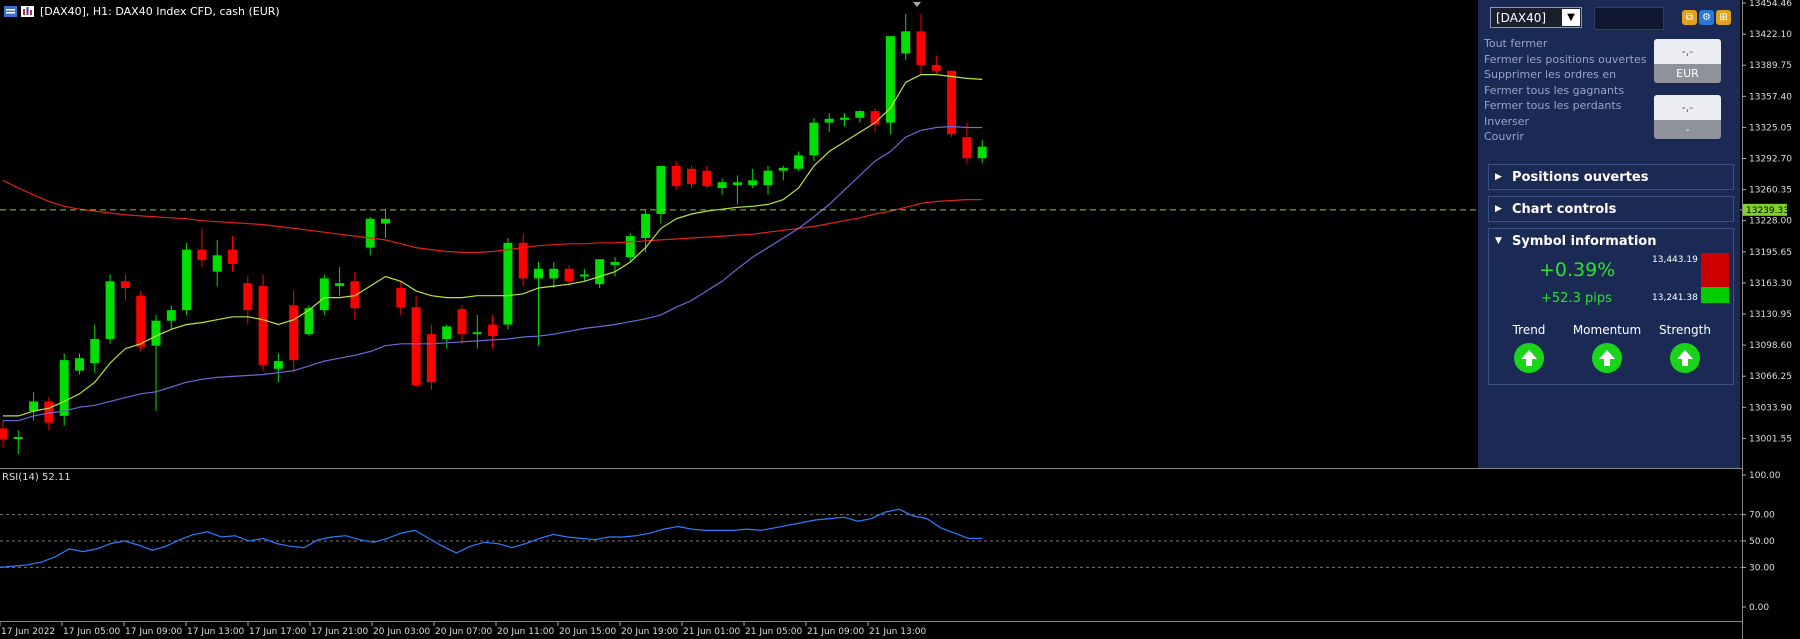 The image size is (1800, 639). I want to click on change-percent: +0.39%, so click(1577, 270).